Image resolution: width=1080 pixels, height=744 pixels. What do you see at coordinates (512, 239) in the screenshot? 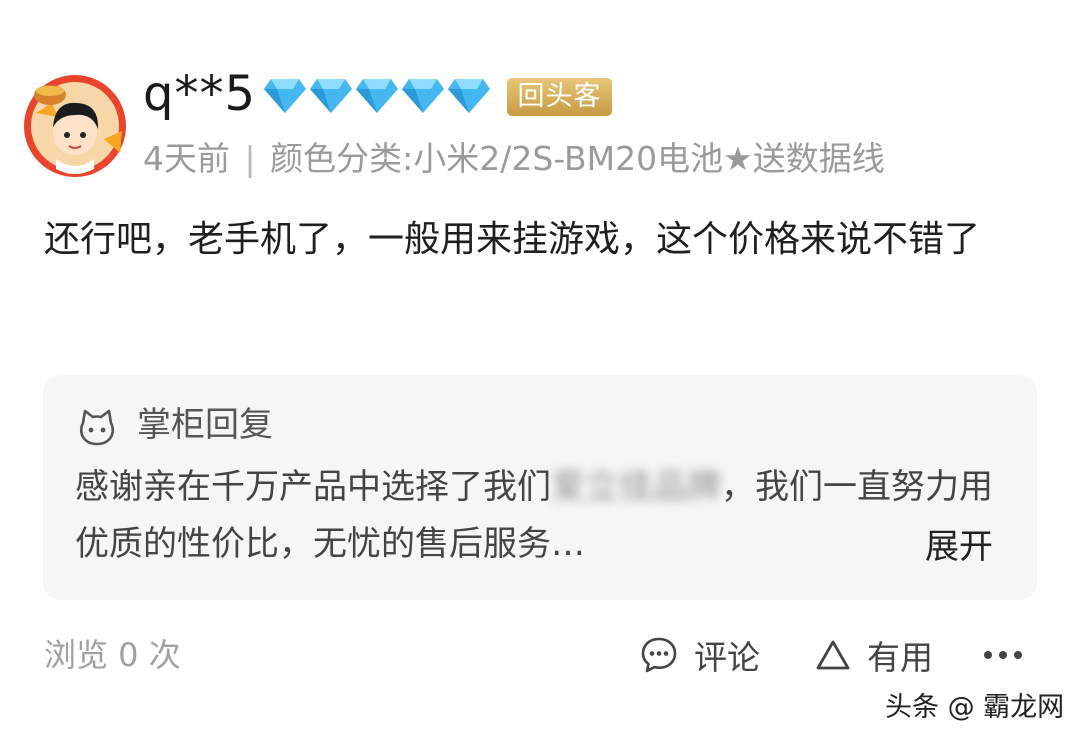
I see `review-content: 还行吧，老手机了，一般用来挂游戏，这个价格来说不错了` at bounding box center [512, 239].